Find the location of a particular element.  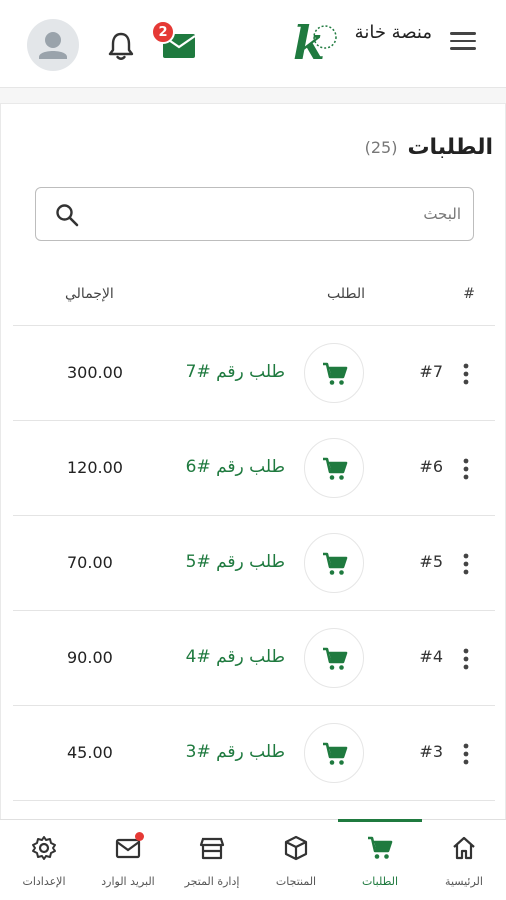

column-total: الإجمالي is located at coordinates (89, 294).